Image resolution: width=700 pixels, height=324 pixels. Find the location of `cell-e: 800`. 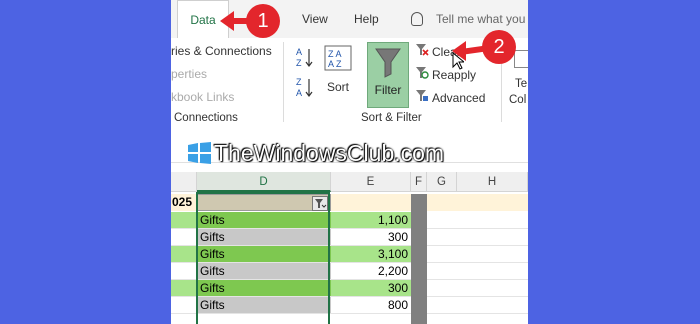

cell-e: 800 is located at coordinates (371, 305).